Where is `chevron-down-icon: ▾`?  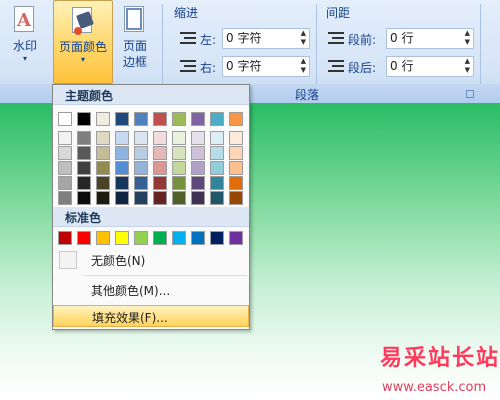 chevron-down-icon: ▾ is located at coordinates (24, 58).